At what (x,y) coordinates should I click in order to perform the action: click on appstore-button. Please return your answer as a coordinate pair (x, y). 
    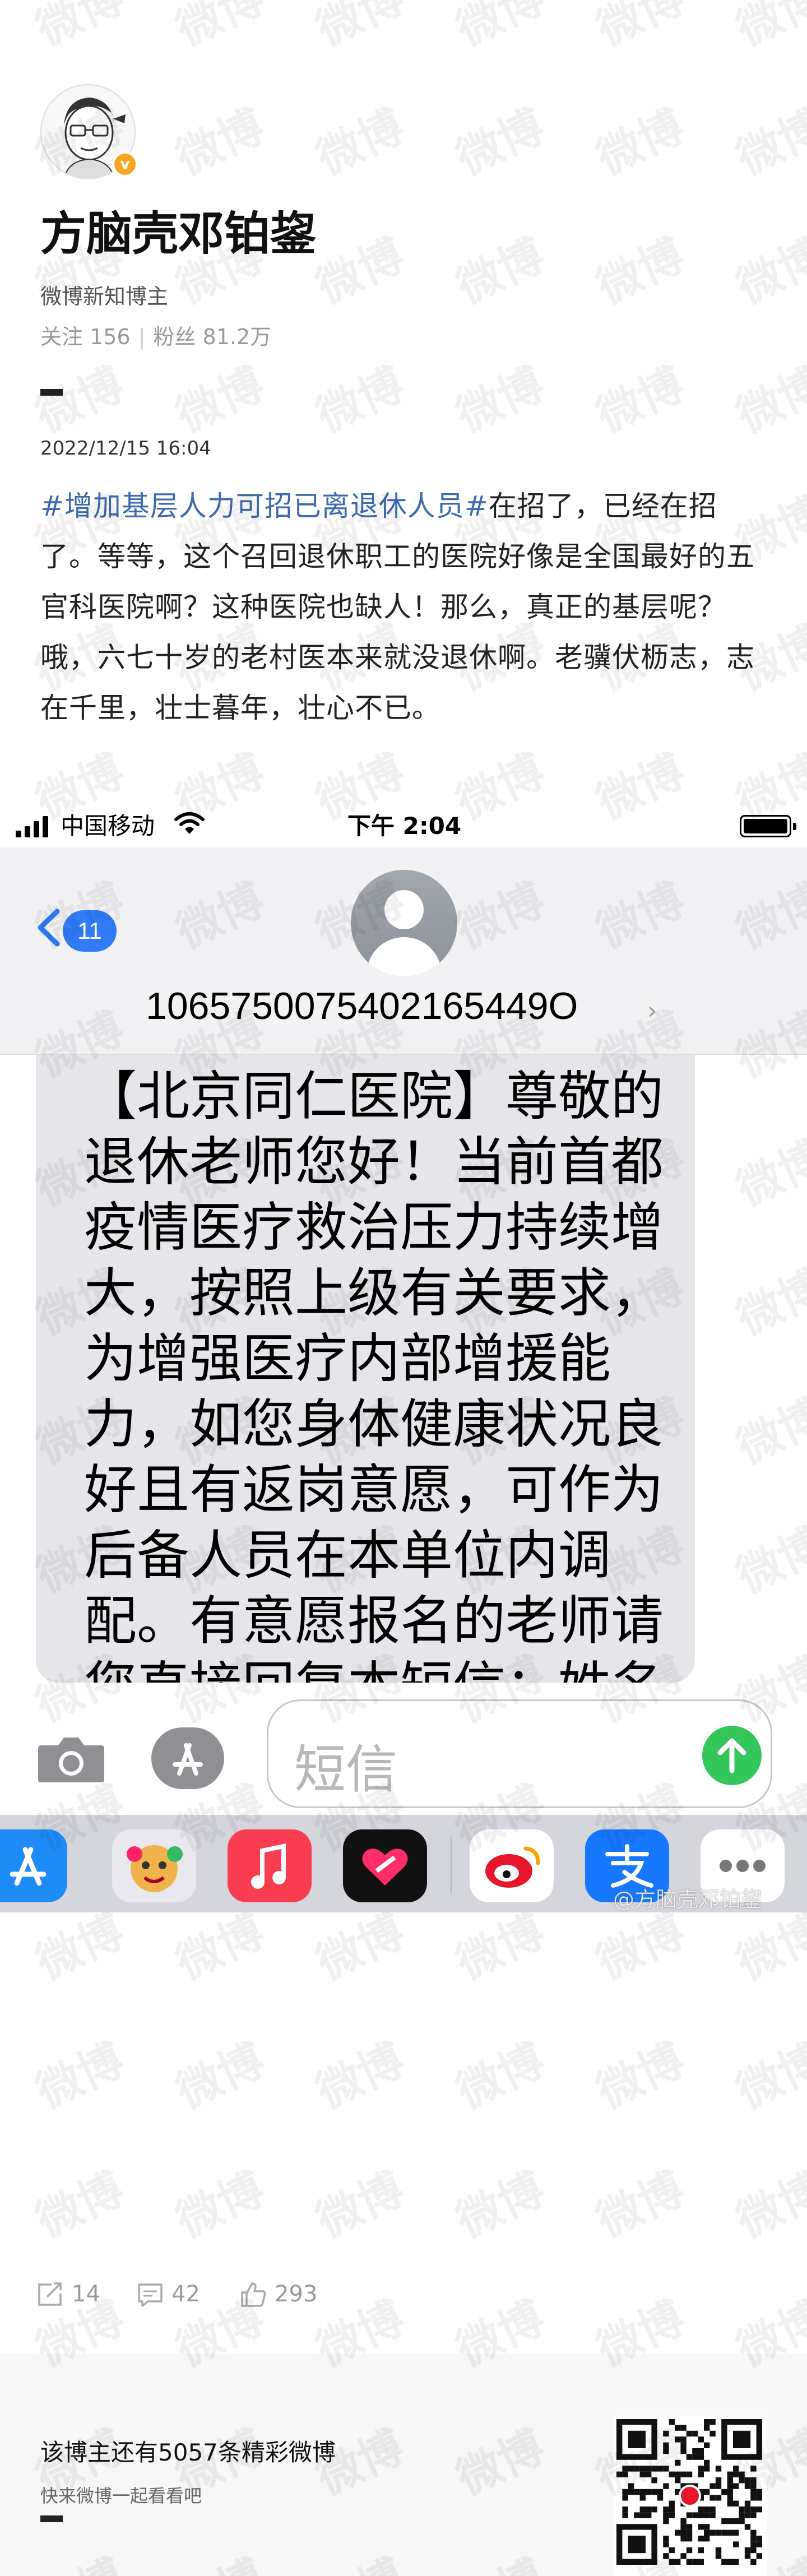
    Looking at the image, I should click on (187, 1758).